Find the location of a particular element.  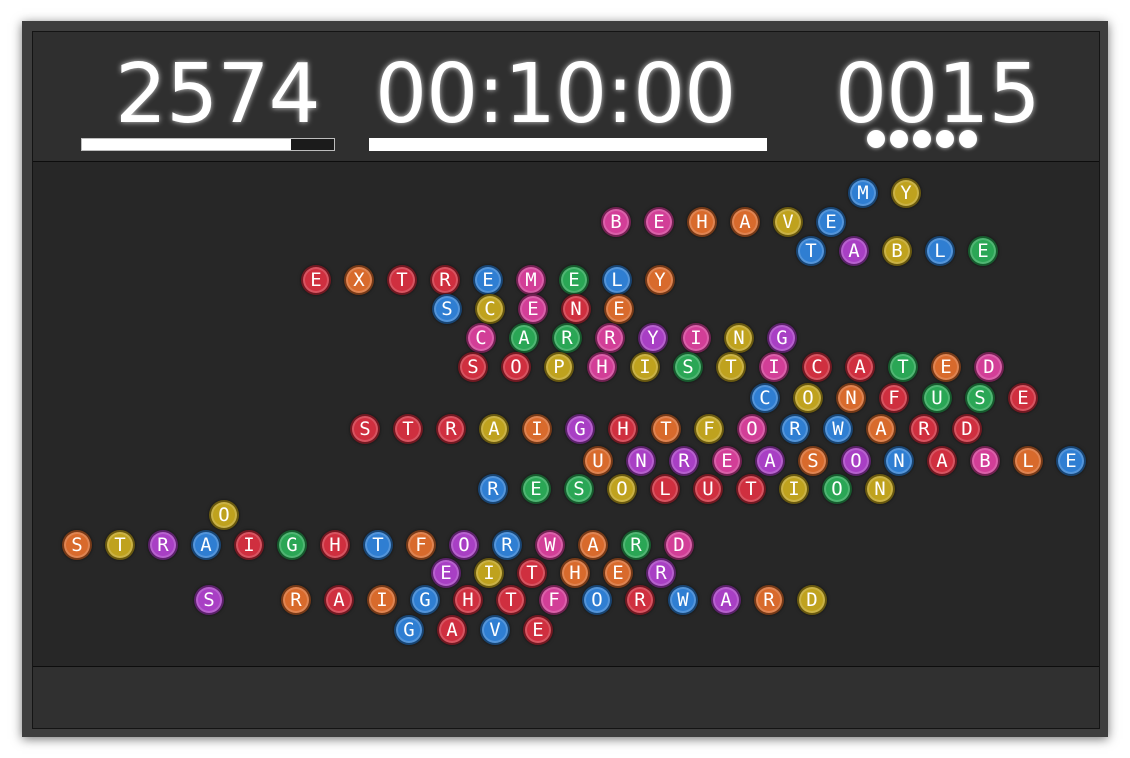

letter-ball: P is located at coordinates (559, 367).